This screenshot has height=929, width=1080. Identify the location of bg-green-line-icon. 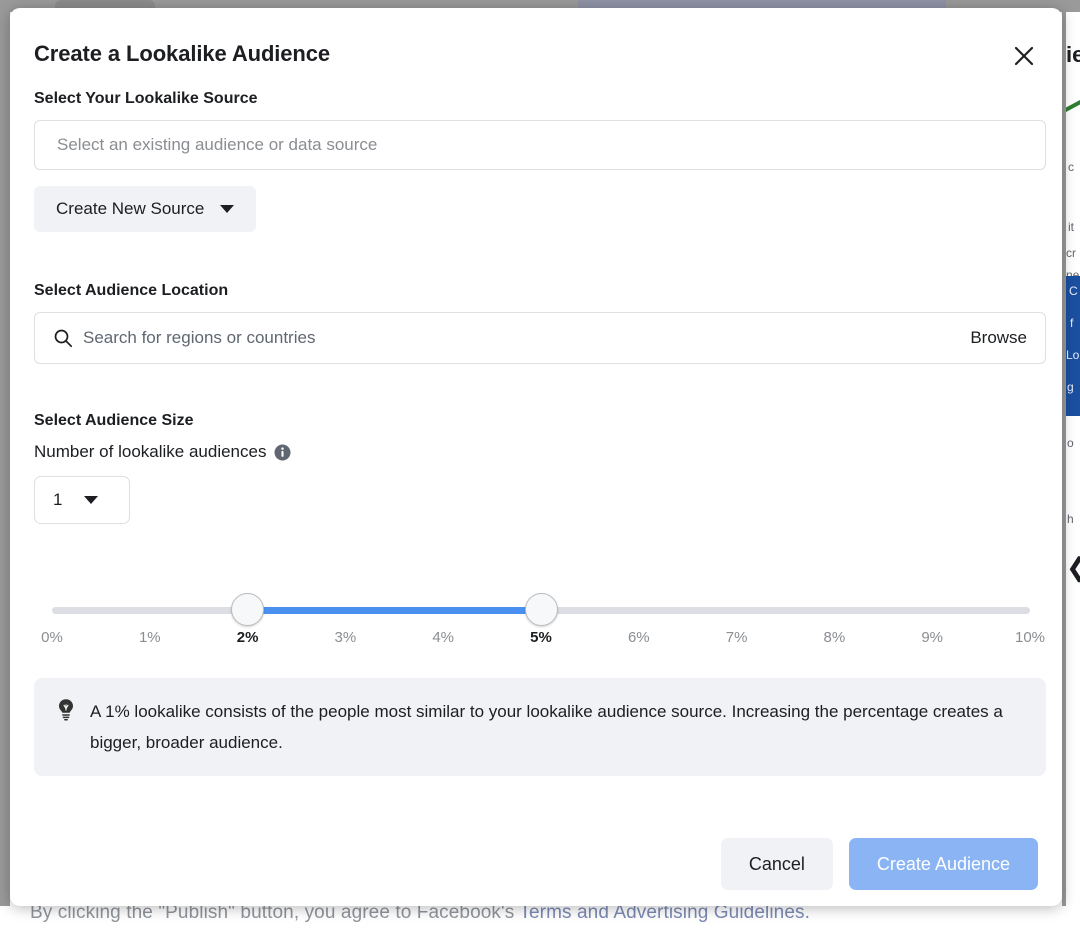
(1073, 106).